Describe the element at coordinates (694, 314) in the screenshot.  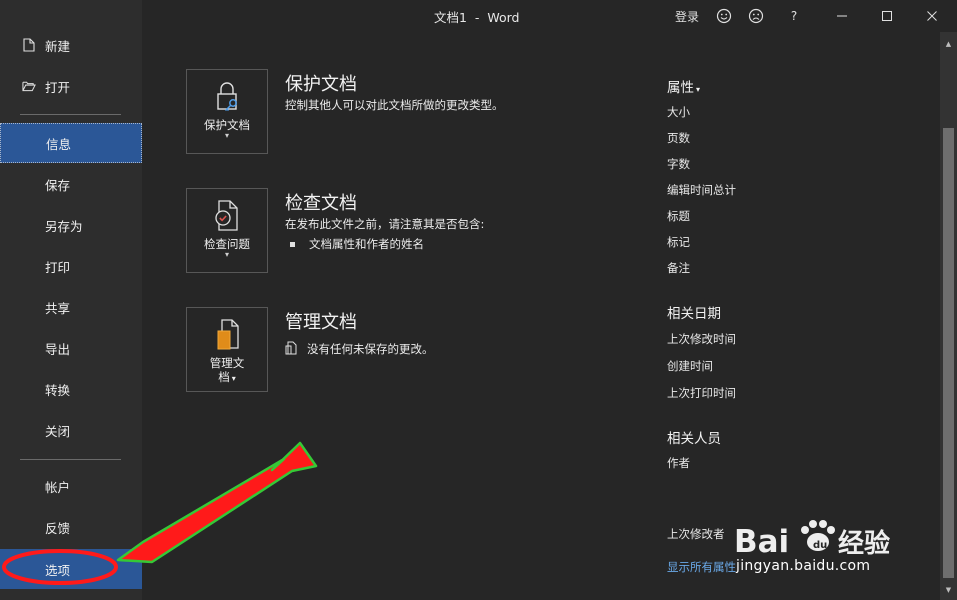
I see `related-dates-heading: 相关日期` at that location.